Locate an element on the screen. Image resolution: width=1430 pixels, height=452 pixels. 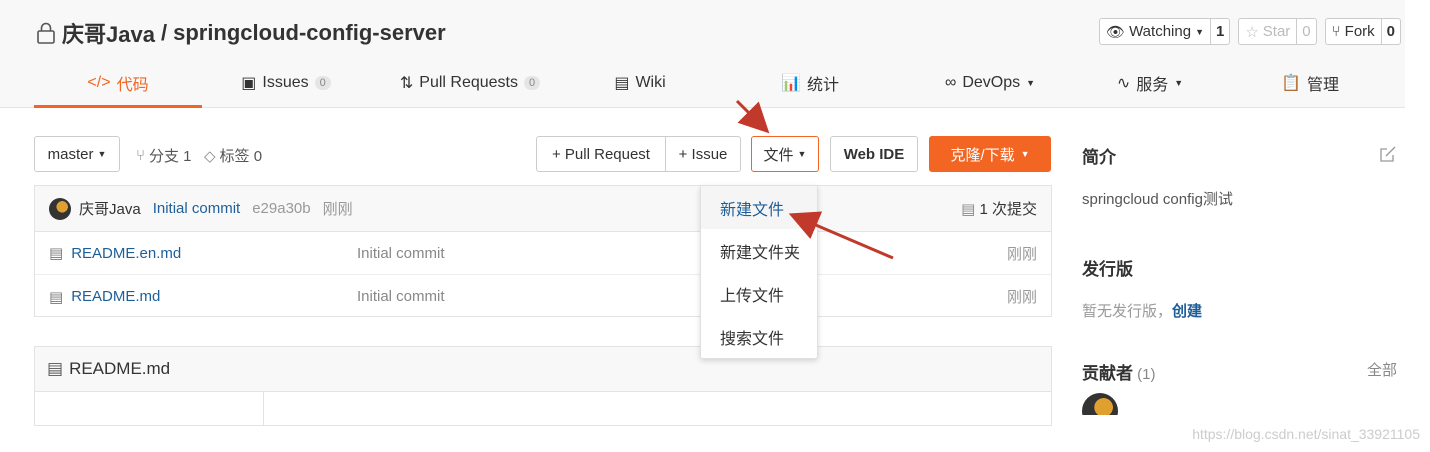
readme-icon: ▤ is located at coordinates (55, 368).